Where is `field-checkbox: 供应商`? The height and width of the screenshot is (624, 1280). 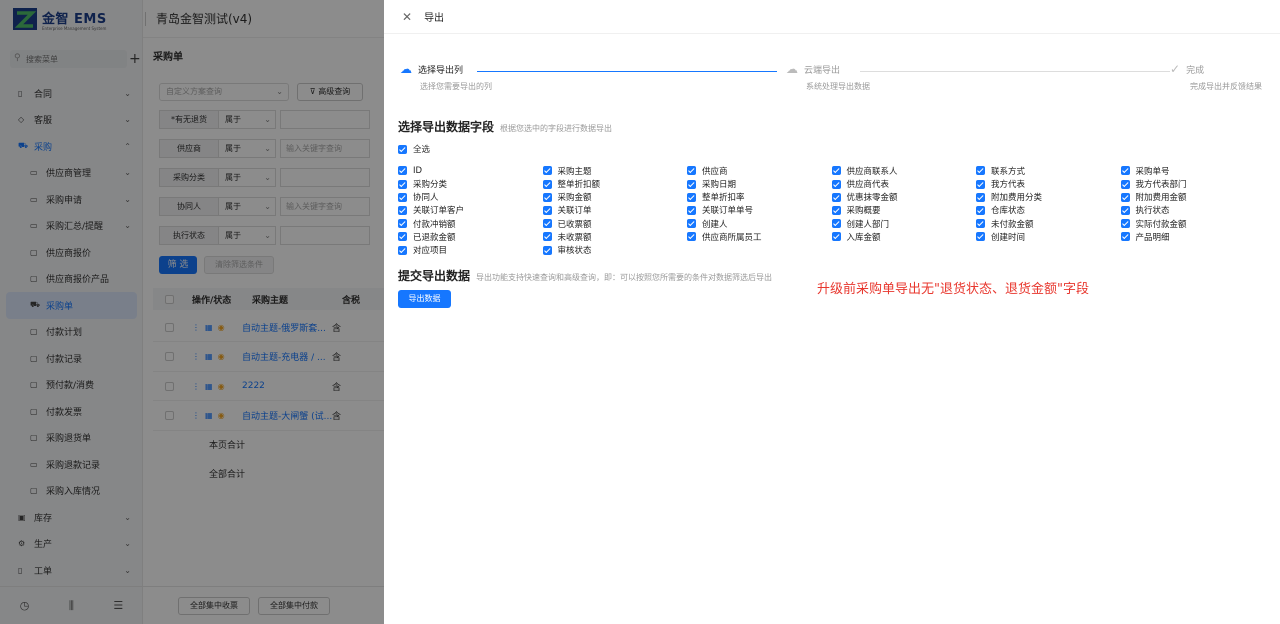
field-checkbox: 供应商 is located at coordinates (759, 171).